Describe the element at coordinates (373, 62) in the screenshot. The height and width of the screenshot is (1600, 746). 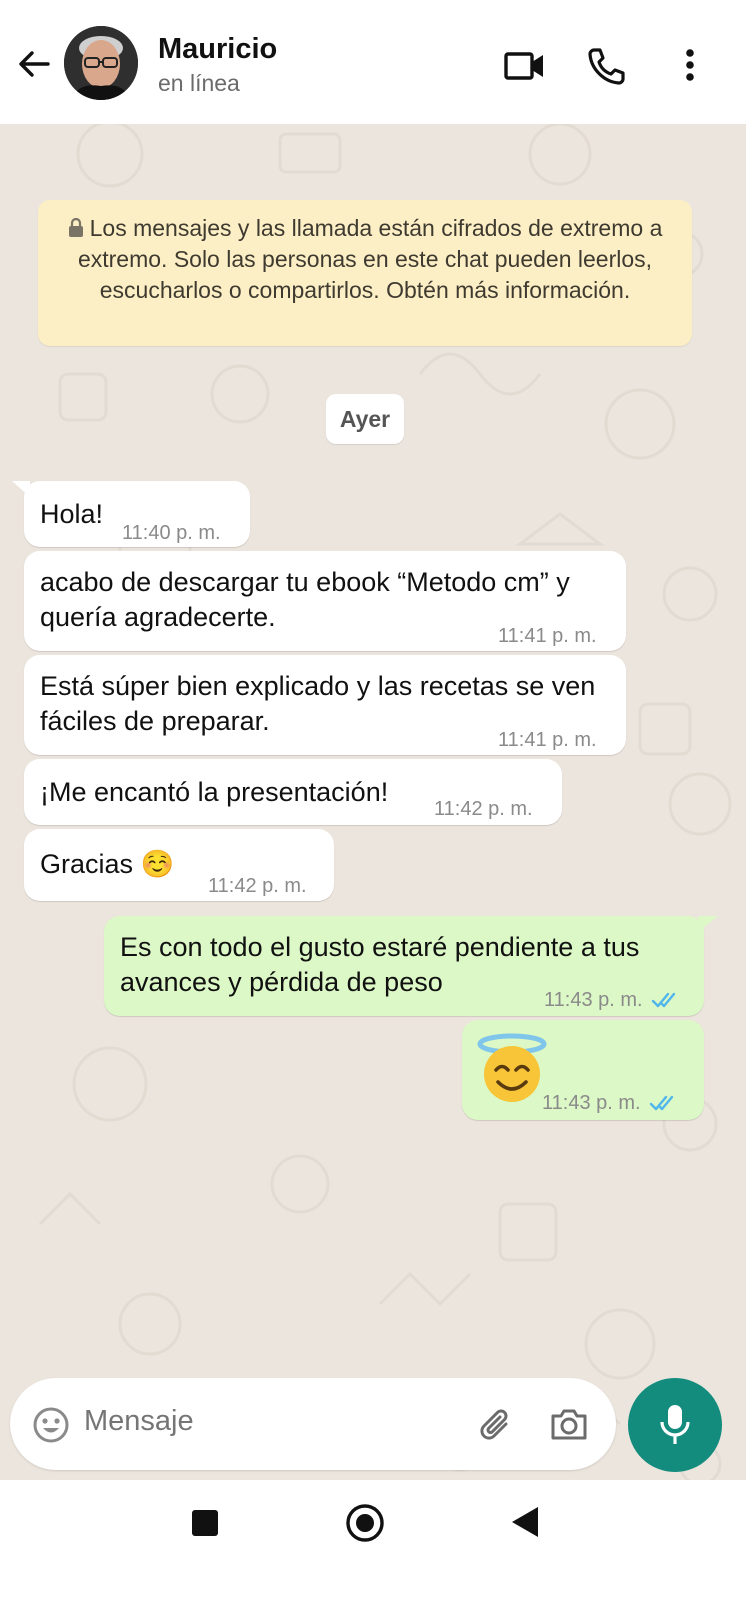
I see `chat-header: Mauricio en línea` at that location.